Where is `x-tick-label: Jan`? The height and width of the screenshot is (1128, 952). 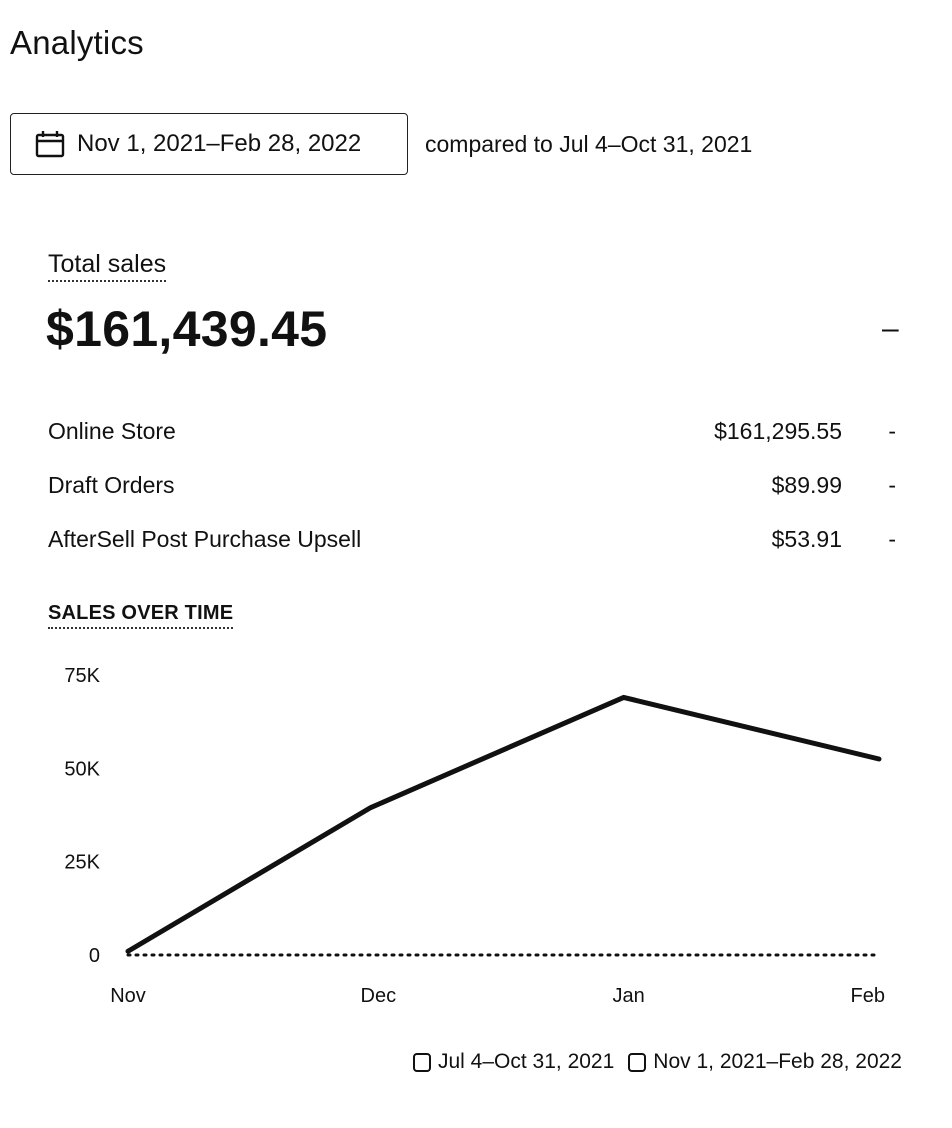 x-tick-label: Jan is located at coordinates (629, 996).